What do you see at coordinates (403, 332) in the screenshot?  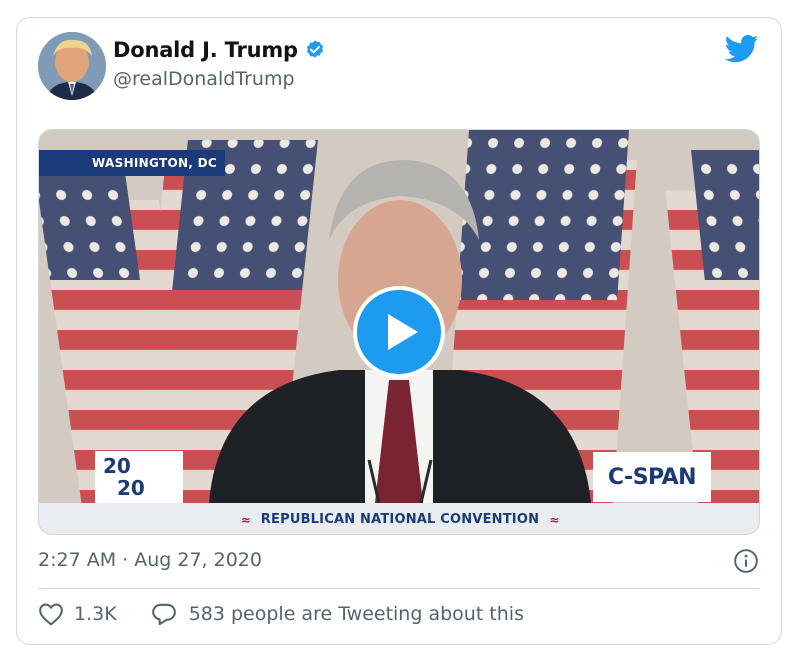 I see `play-icon` at bounding box center [403, 332].